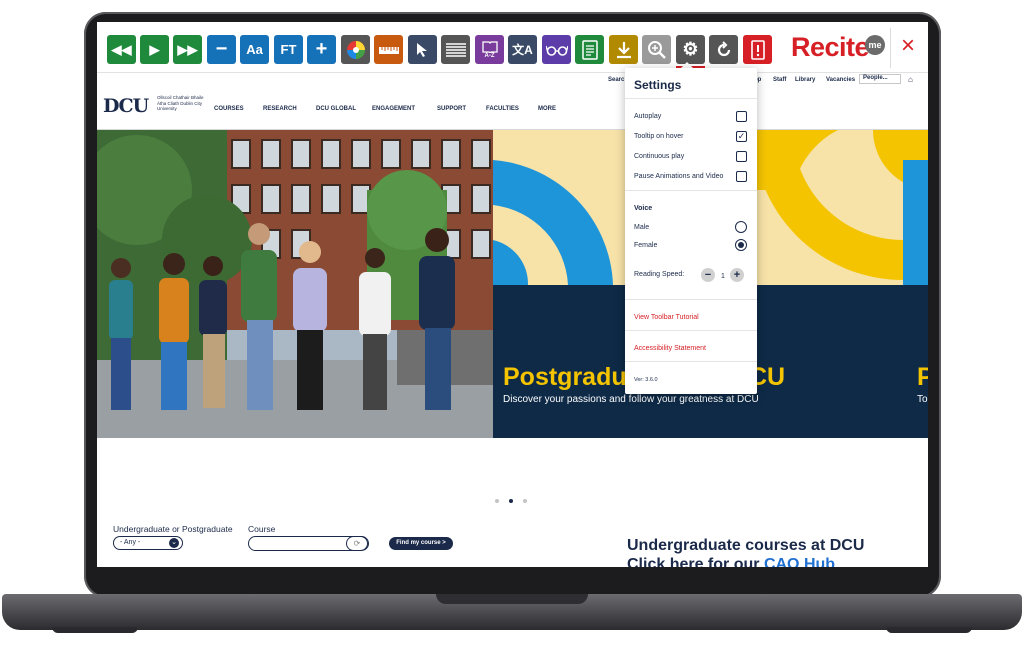 The width and height of the screenshot is (1024, 652). What do you see at coordinates (95, 630) in the screenshot?
I see `laptop-foot-left` at bounding box center [95, 630].